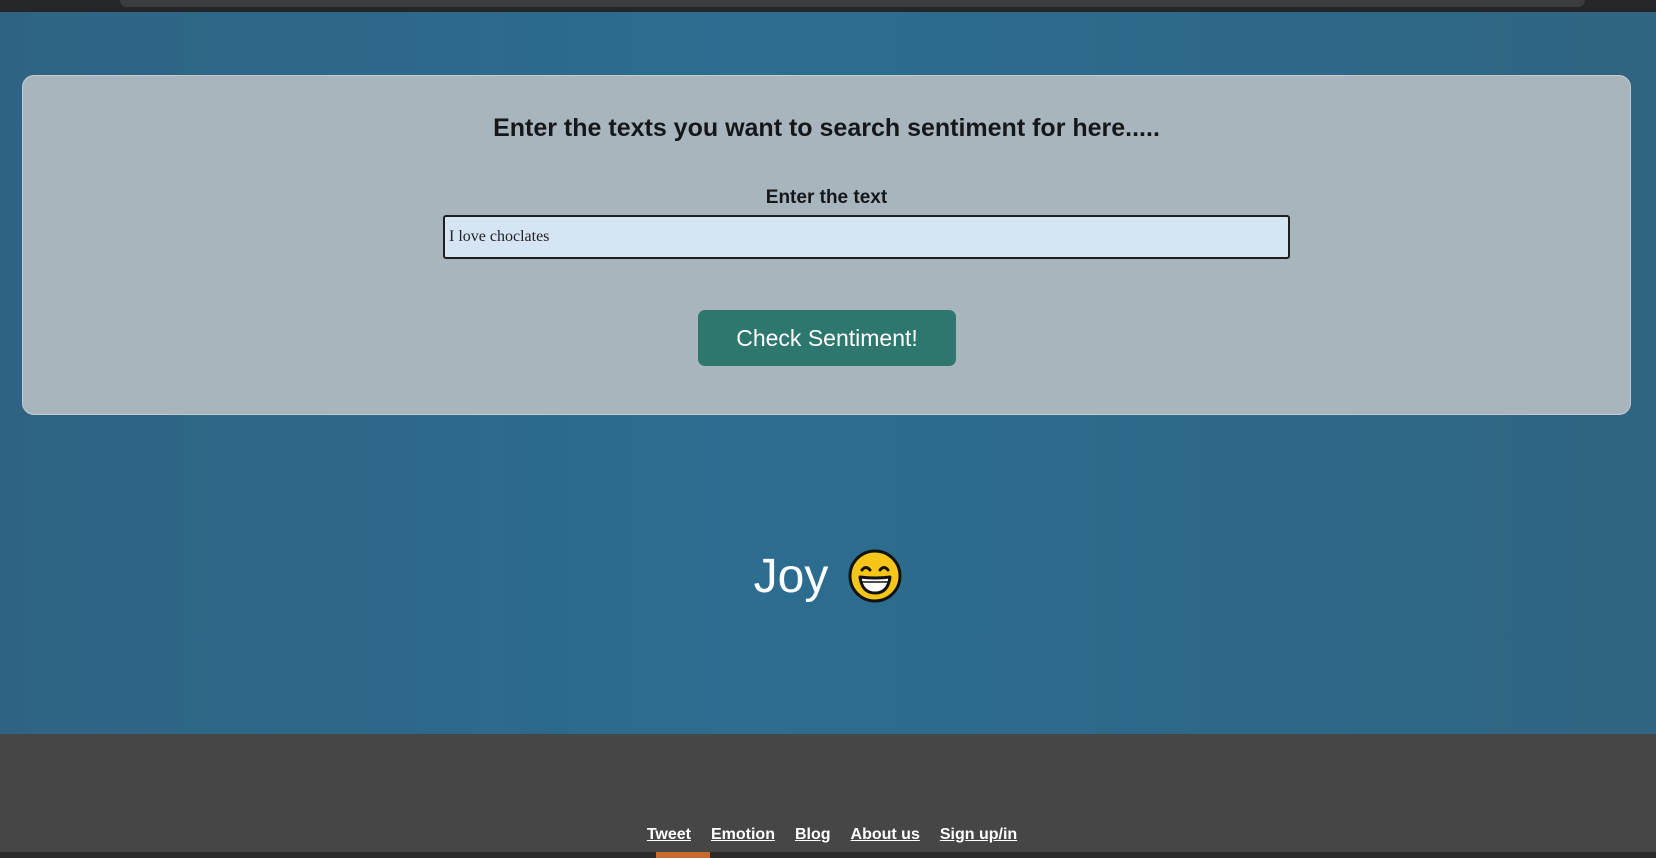 The image size is (1656, 858). Describe the element at coordinates (828, 855) in the screenshot. I see `taskbar-strip` at that location.